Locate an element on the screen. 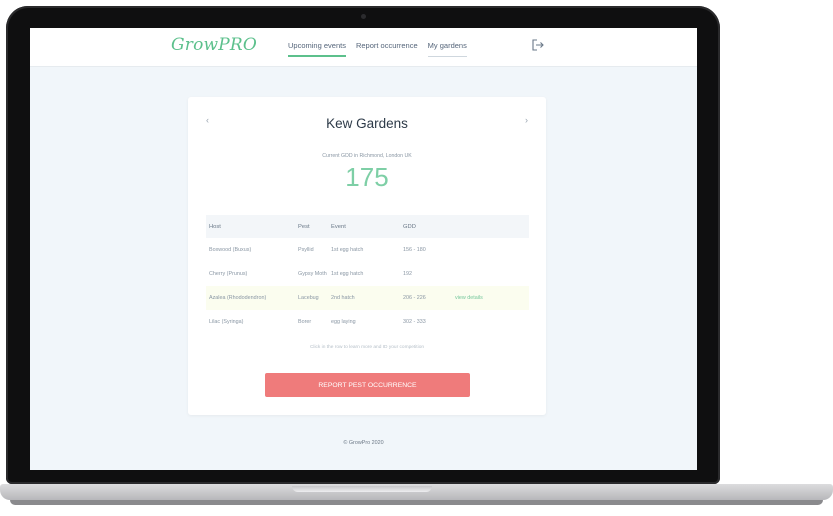 This screenshot has height=516, width=833. cell-event: 2nd hatch is located at coordinates (343, 298).